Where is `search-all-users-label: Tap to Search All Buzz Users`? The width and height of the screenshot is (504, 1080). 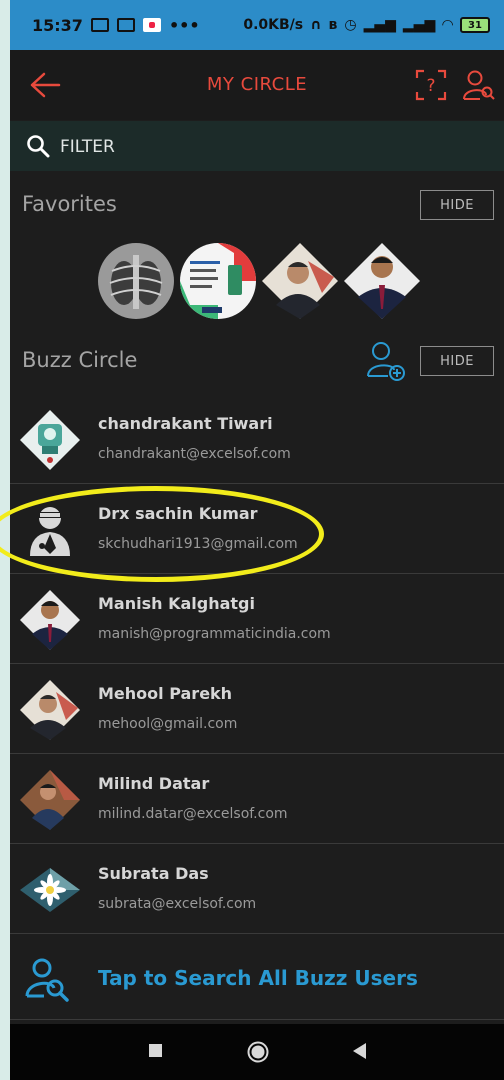
search-all-users-label: Tap to Search All Buzz Users is located at coordinates (258, 978).